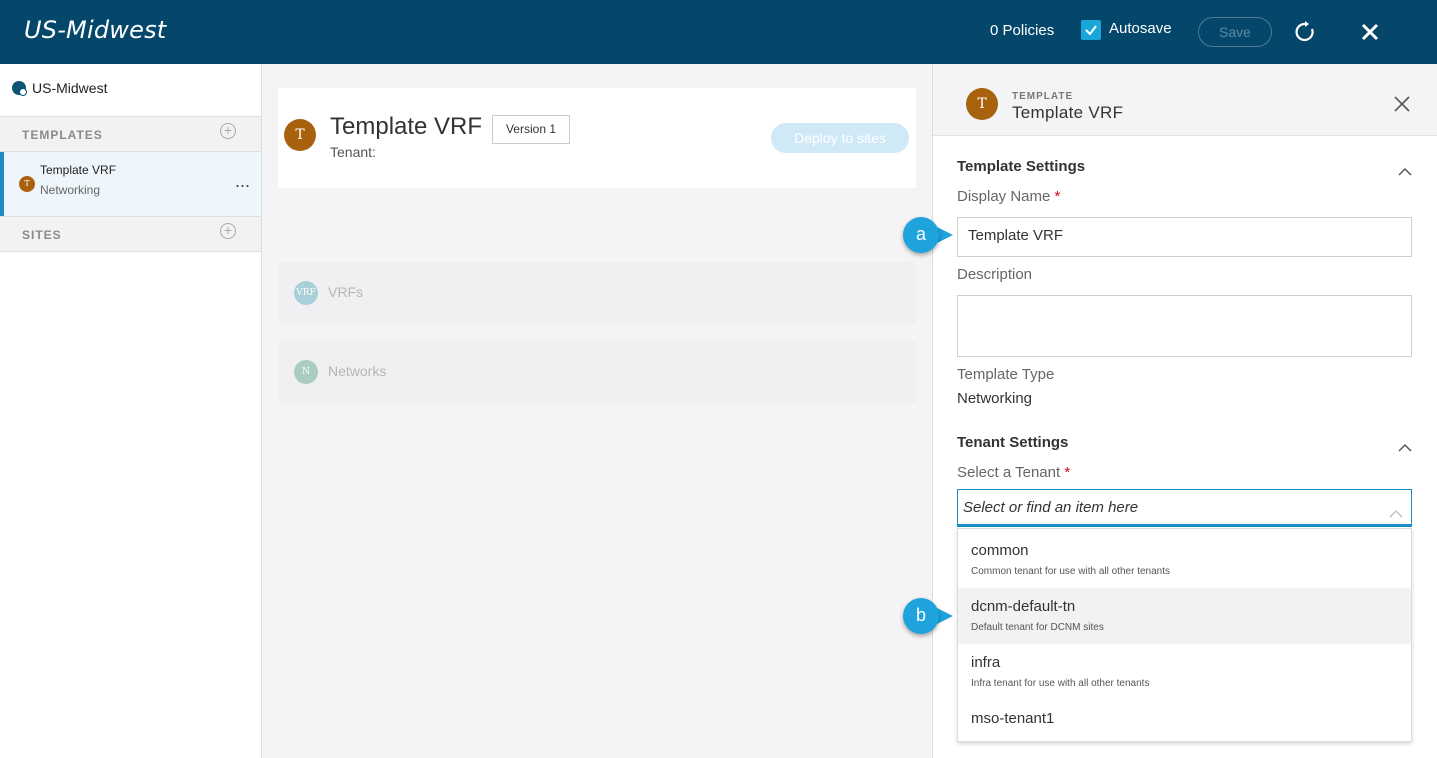 The height and width of the screenshot is (758, 1437). I want to click on checkmark-icon, so click(1091, 30).